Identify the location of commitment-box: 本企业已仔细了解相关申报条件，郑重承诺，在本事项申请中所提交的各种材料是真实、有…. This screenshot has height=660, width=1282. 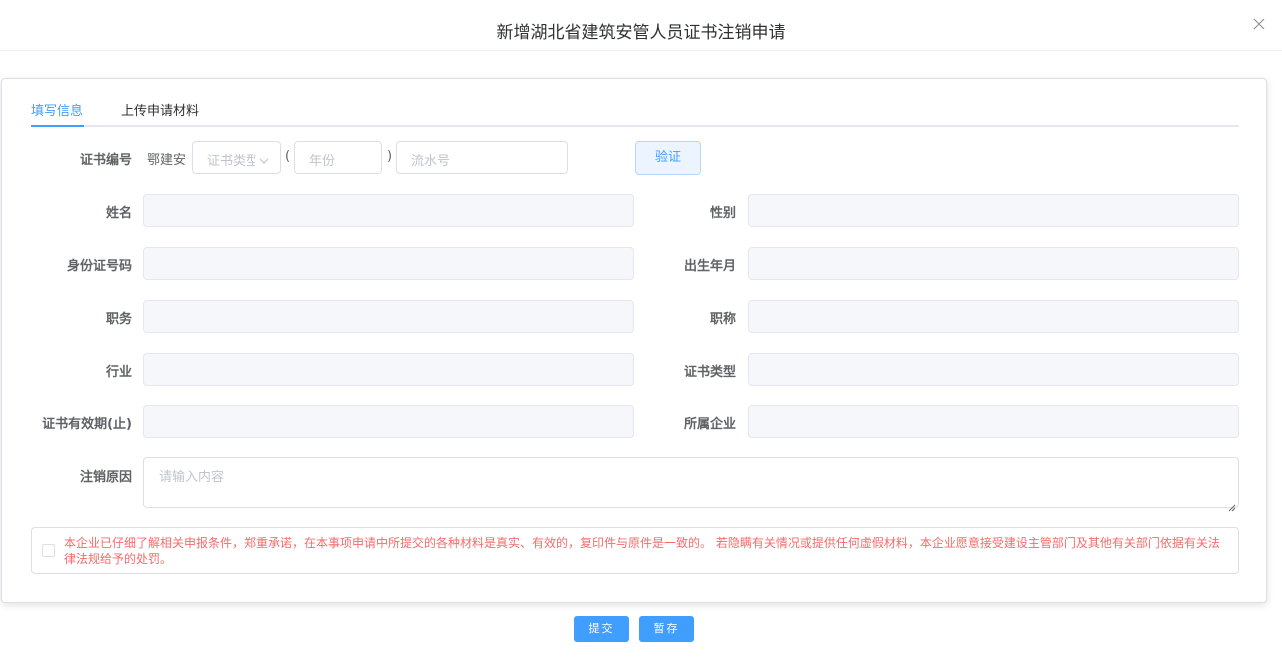
(635, 550).